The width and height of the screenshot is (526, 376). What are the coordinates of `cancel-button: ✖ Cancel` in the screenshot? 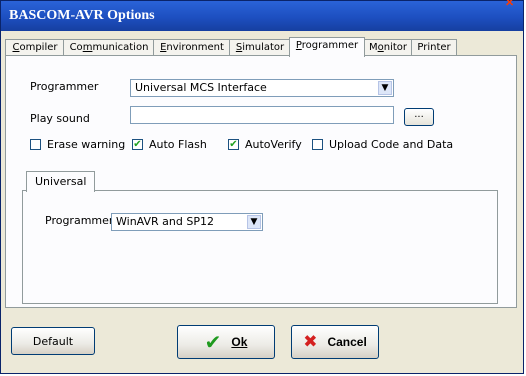 It's located at (335, 342).